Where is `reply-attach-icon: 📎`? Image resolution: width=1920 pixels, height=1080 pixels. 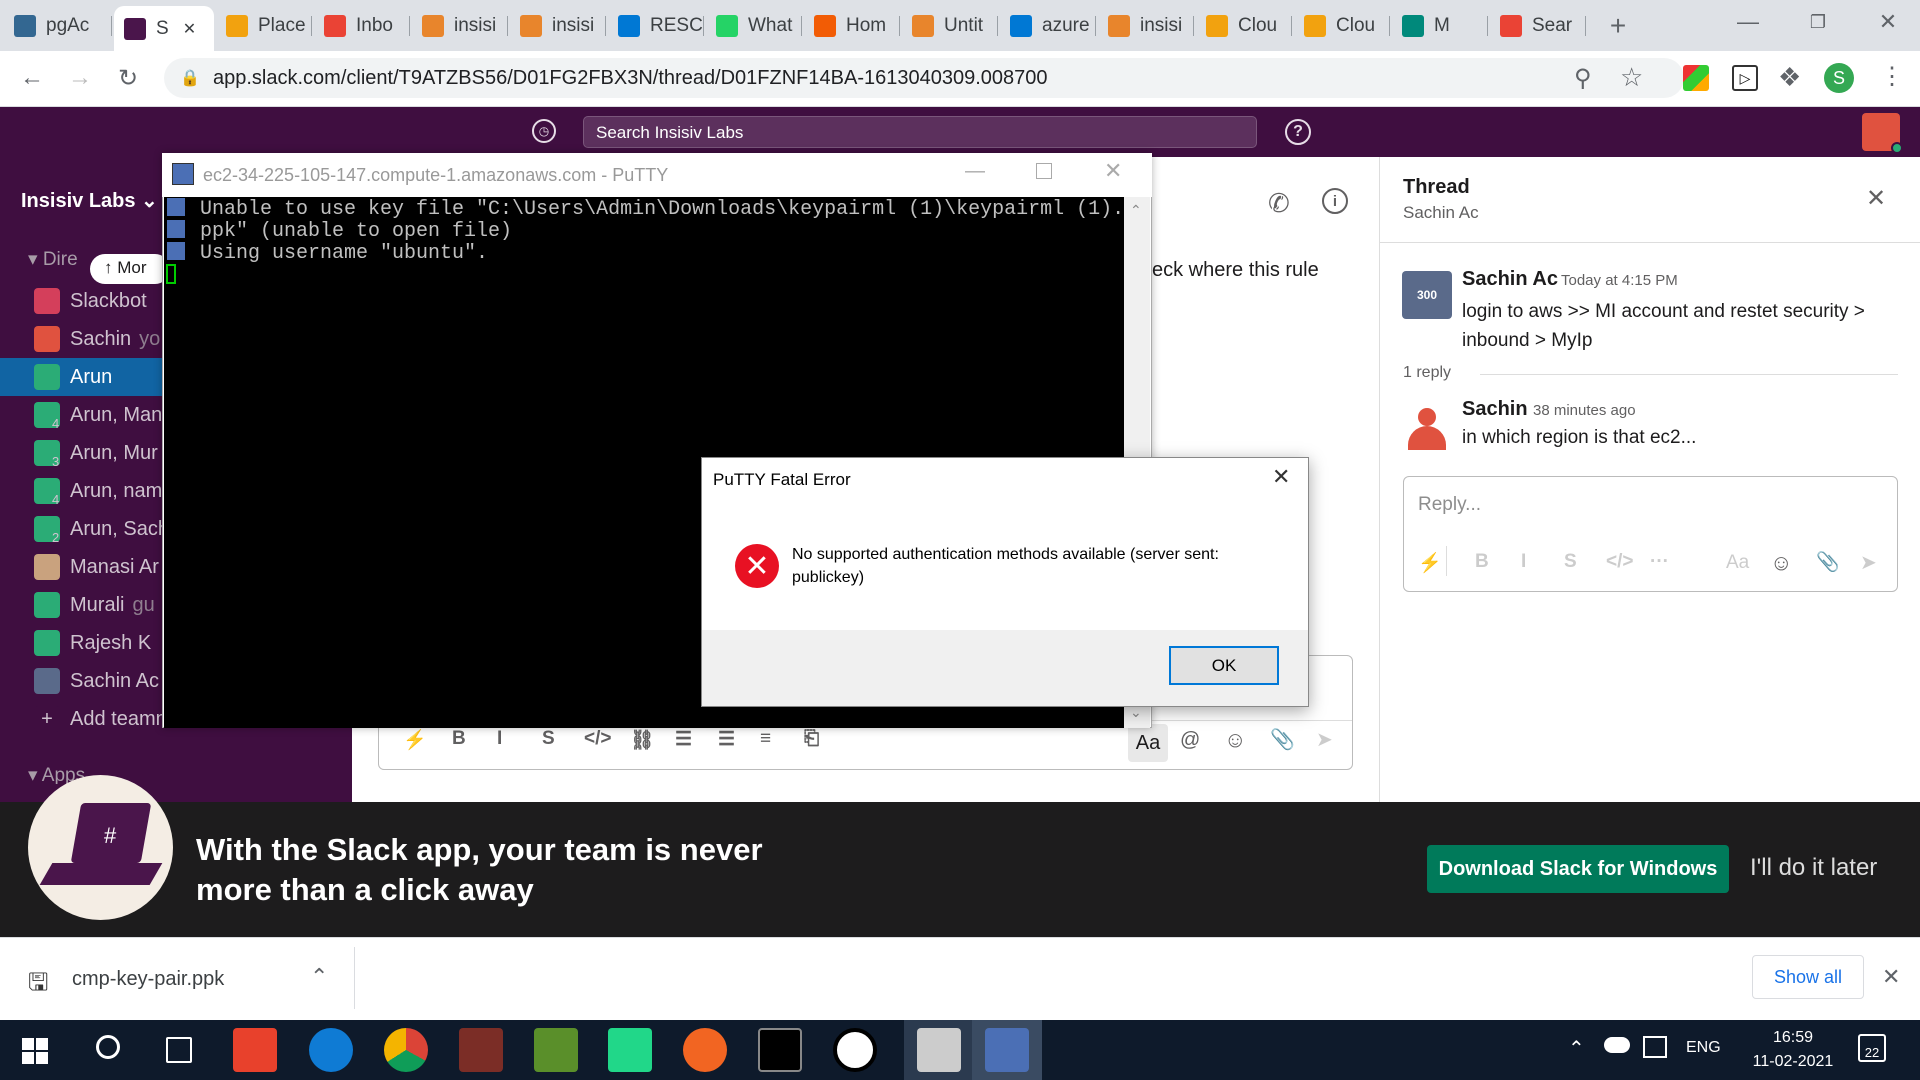
reply-attach-icon: 📎 is located at coordinates (1828, 562).